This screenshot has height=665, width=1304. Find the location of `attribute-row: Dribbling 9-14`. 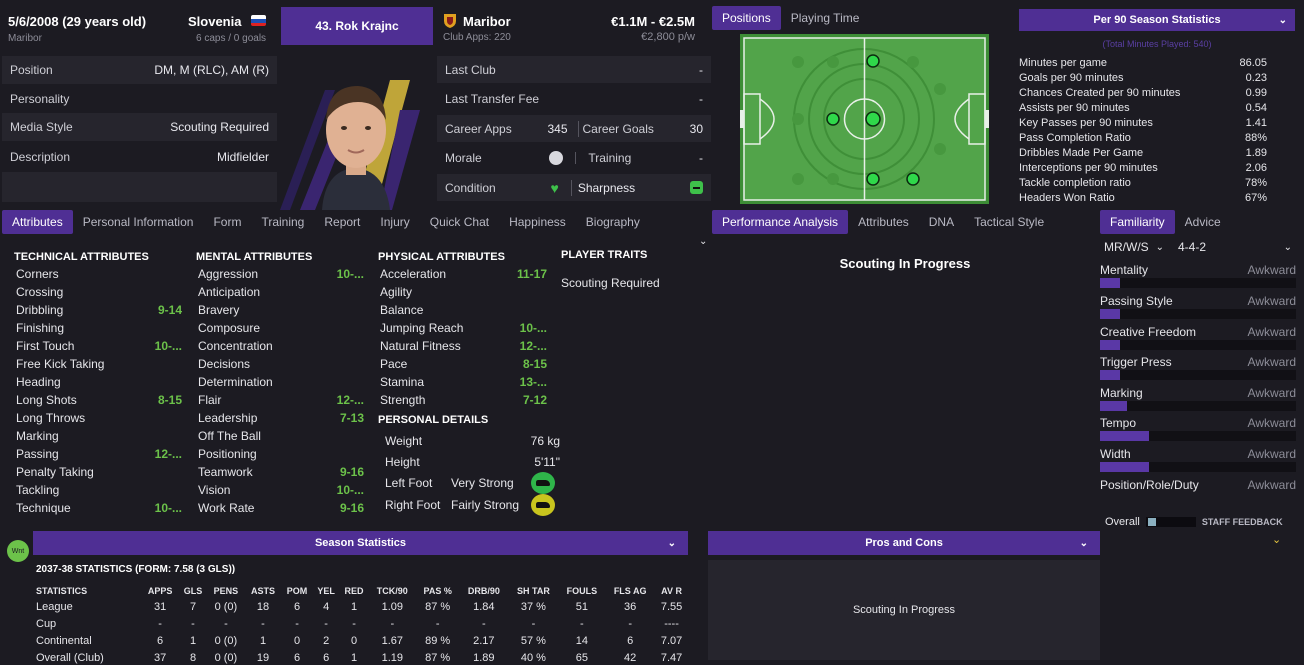

attribute-row: Dribbling 9-14 is located at coordinates (99, 310).